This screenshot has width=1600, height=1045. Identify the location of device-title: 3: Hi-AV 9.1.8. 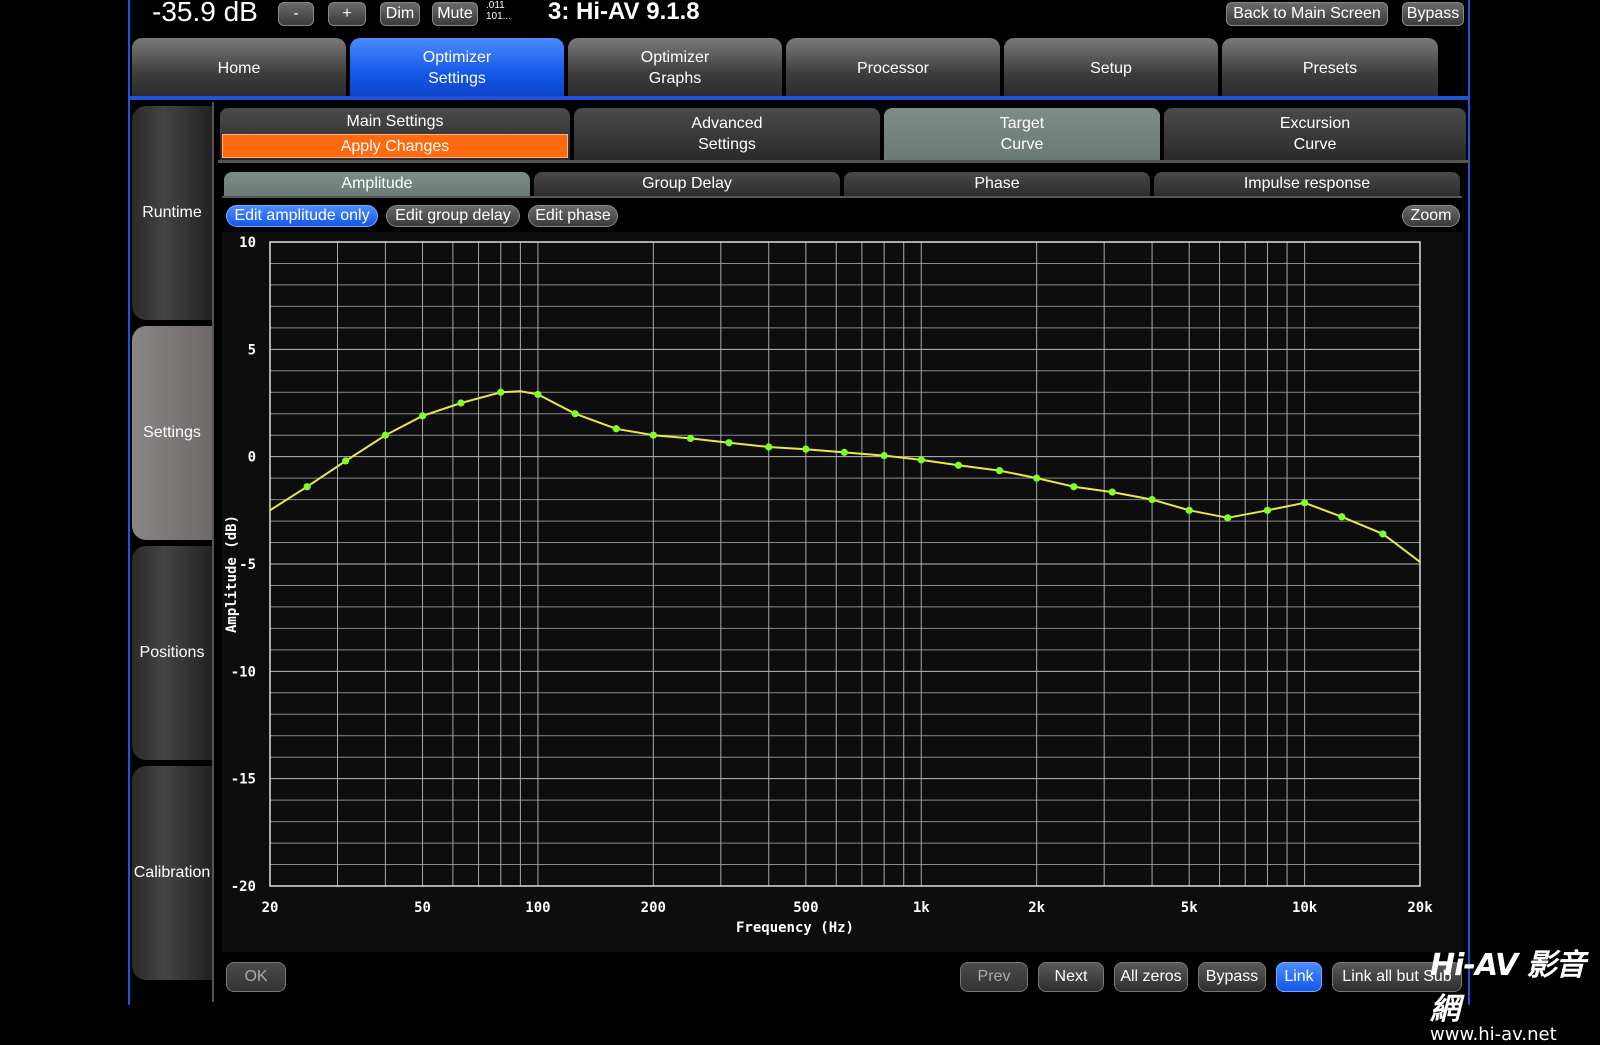
(624, 12).